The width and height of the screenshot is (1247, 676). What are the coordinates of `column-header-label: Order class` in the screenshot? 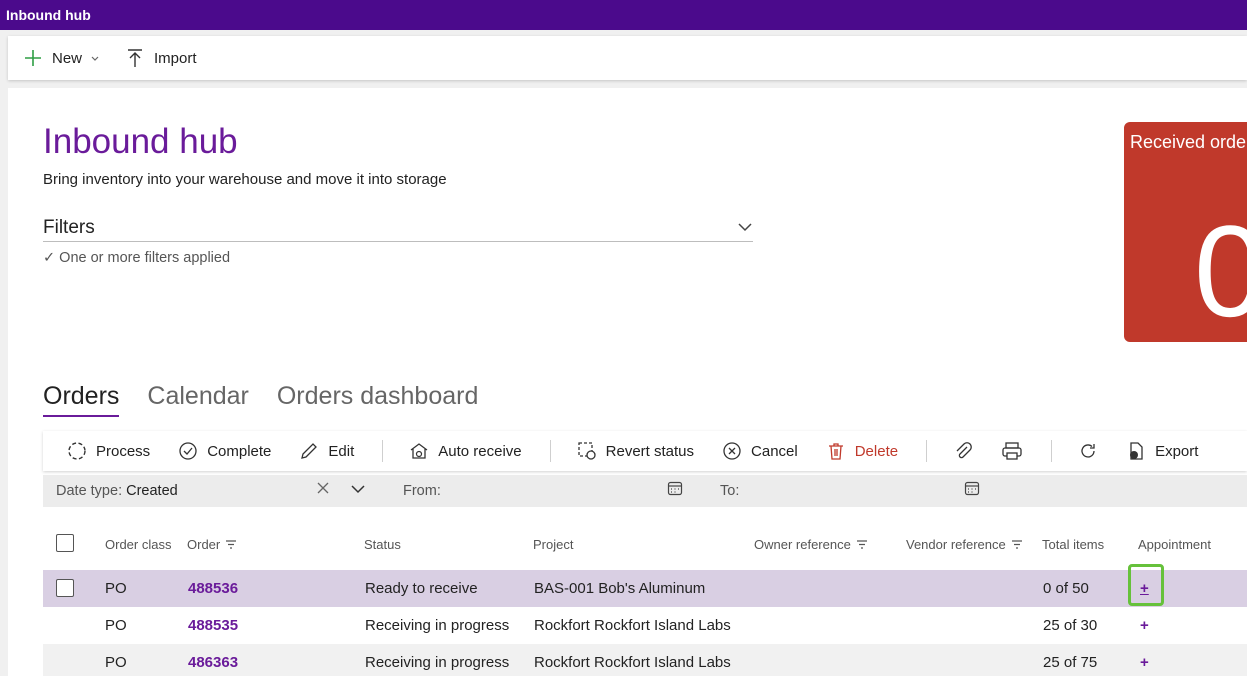 It's located at (138, 544).